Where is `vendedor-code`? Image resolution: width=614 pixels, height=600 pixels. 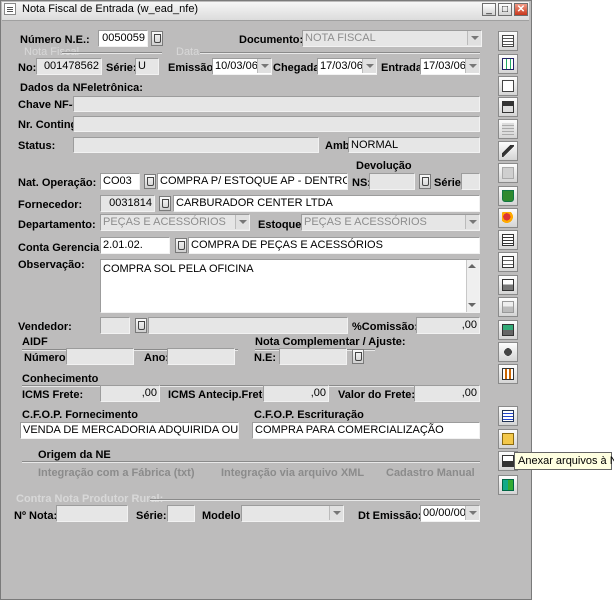 vendedor-code is located at coordinates (115, 325).